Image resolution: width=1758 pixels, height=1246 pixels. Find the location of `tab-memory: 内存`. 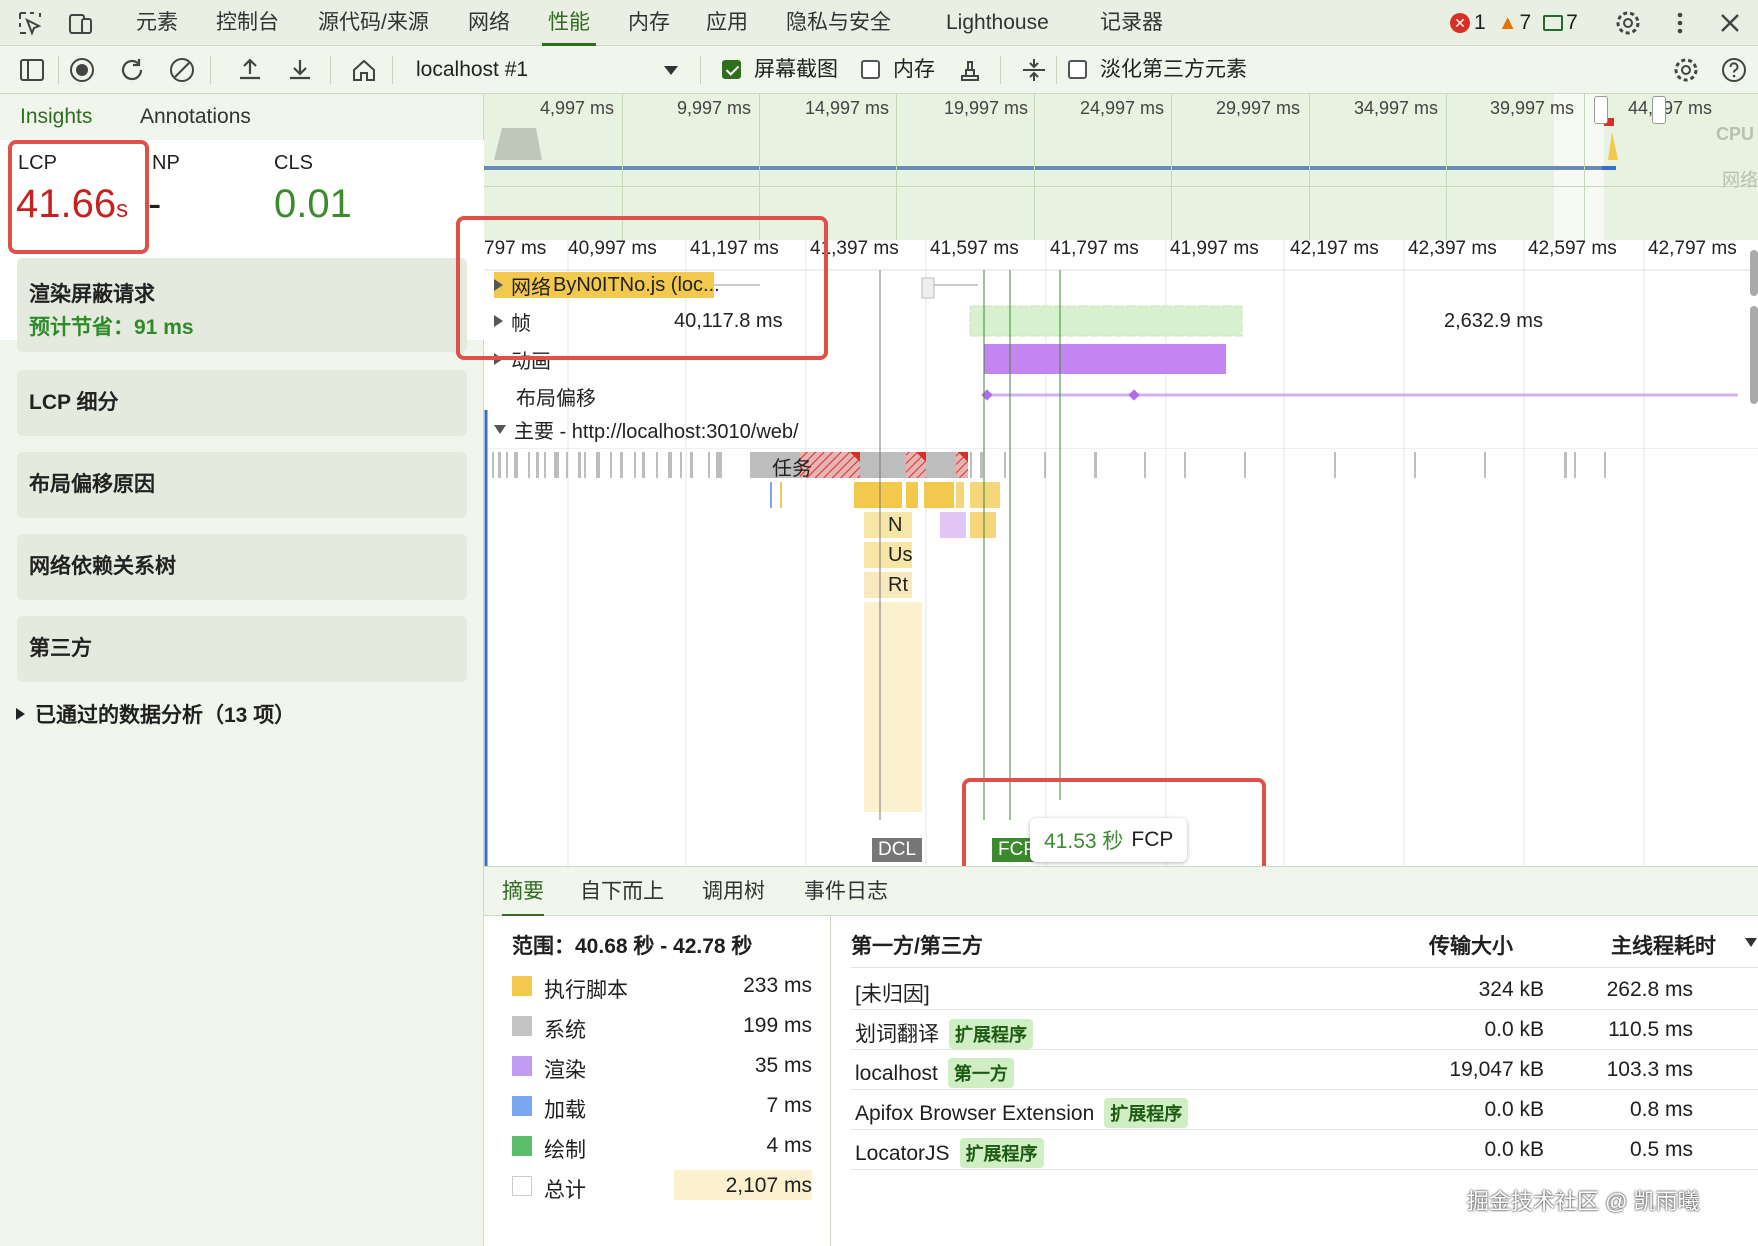

tab-memory: 内存 is located at coordinates (649, 23).